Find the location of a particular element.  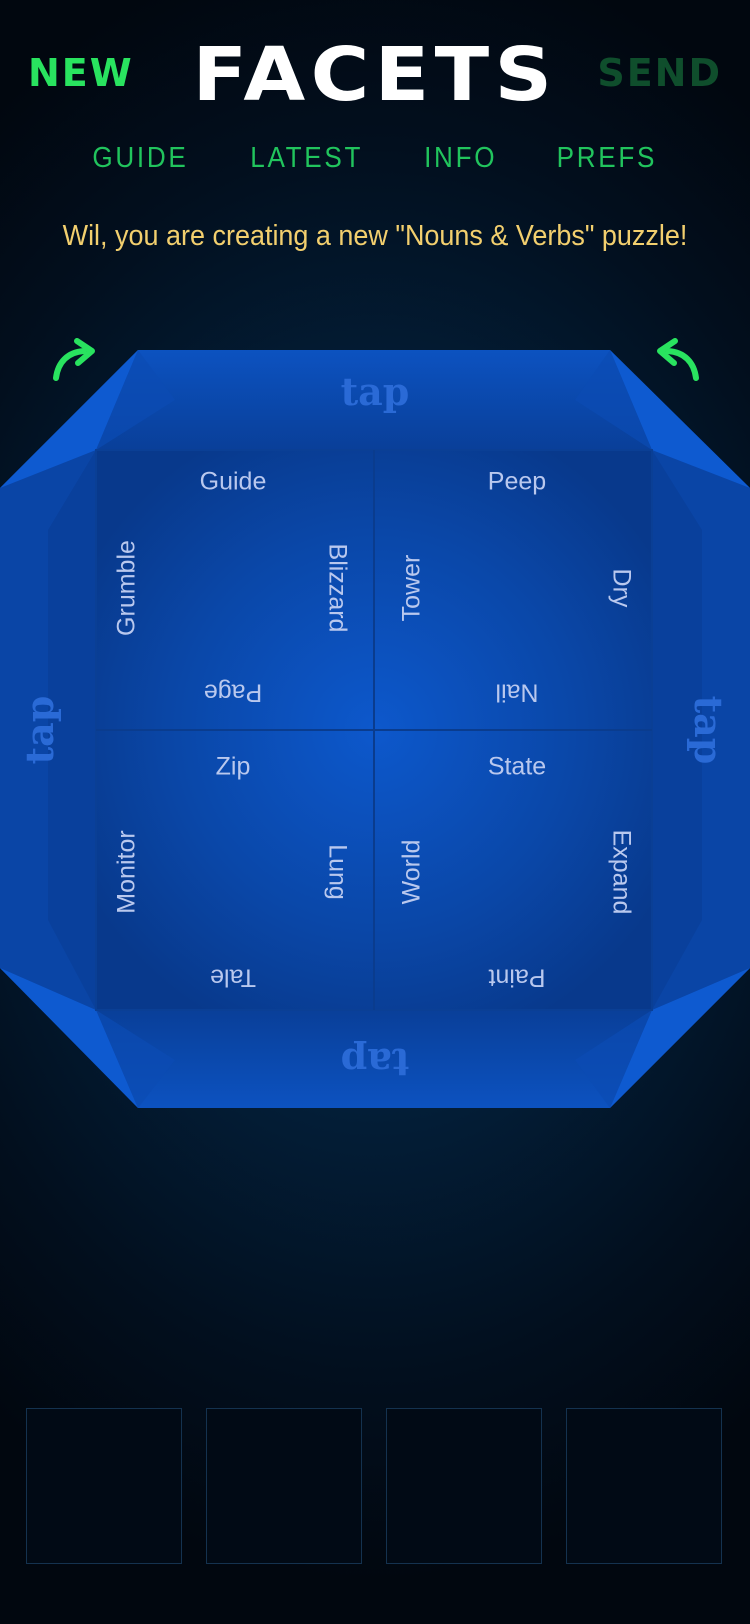

facet-4-bottom-word: Paint is located at coordinates (517, 978).